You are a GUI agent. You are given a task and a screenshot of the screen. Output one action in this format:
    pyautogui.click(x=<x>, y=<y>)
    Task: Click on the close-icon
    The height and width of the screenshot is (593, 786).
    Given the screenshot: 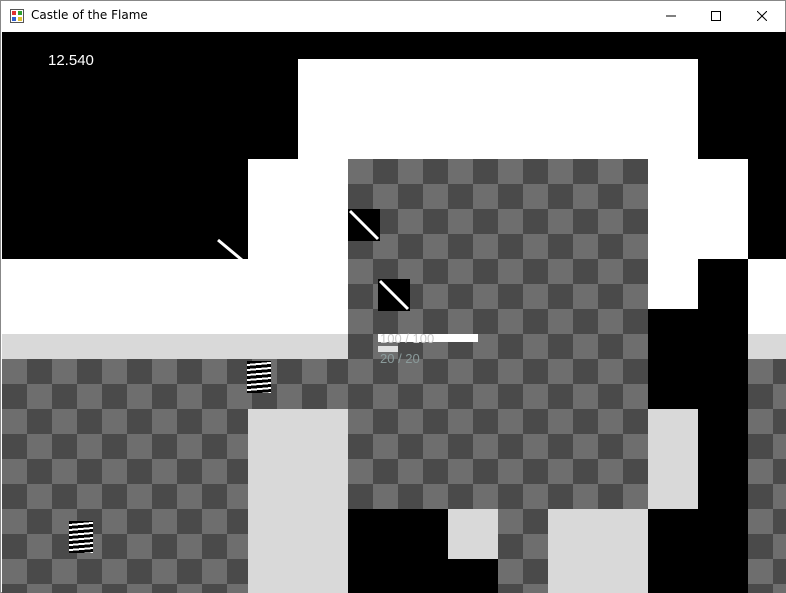 What is the action you would take?
    pyautogui.click(x=762, y=16)
    